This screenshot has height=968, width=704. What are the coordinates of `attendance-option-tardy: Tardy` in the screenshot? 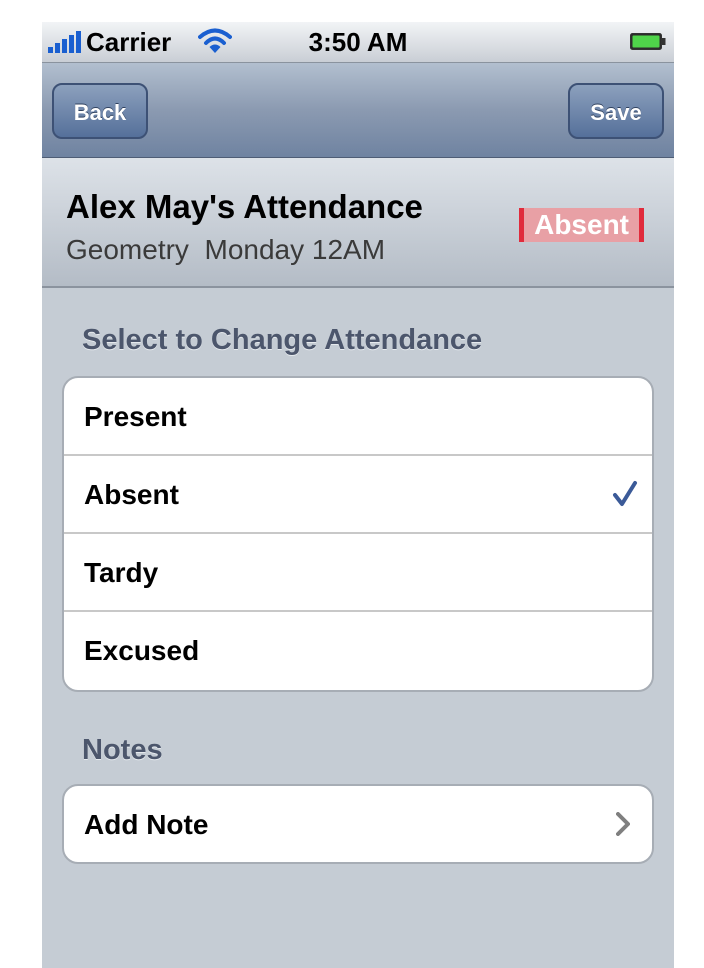 It's located at (358, 573).